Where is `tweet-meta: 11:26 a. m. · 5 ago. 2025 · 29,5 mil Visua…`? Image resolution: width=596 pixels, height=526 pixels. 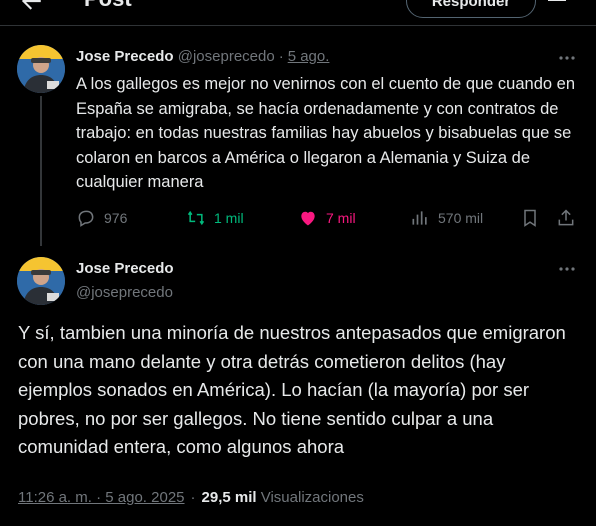 tweet-meta: 11:26 a. m. · 5 ago. 2025 · 29,5 mil Visua… is located at coordinates (191, 498).